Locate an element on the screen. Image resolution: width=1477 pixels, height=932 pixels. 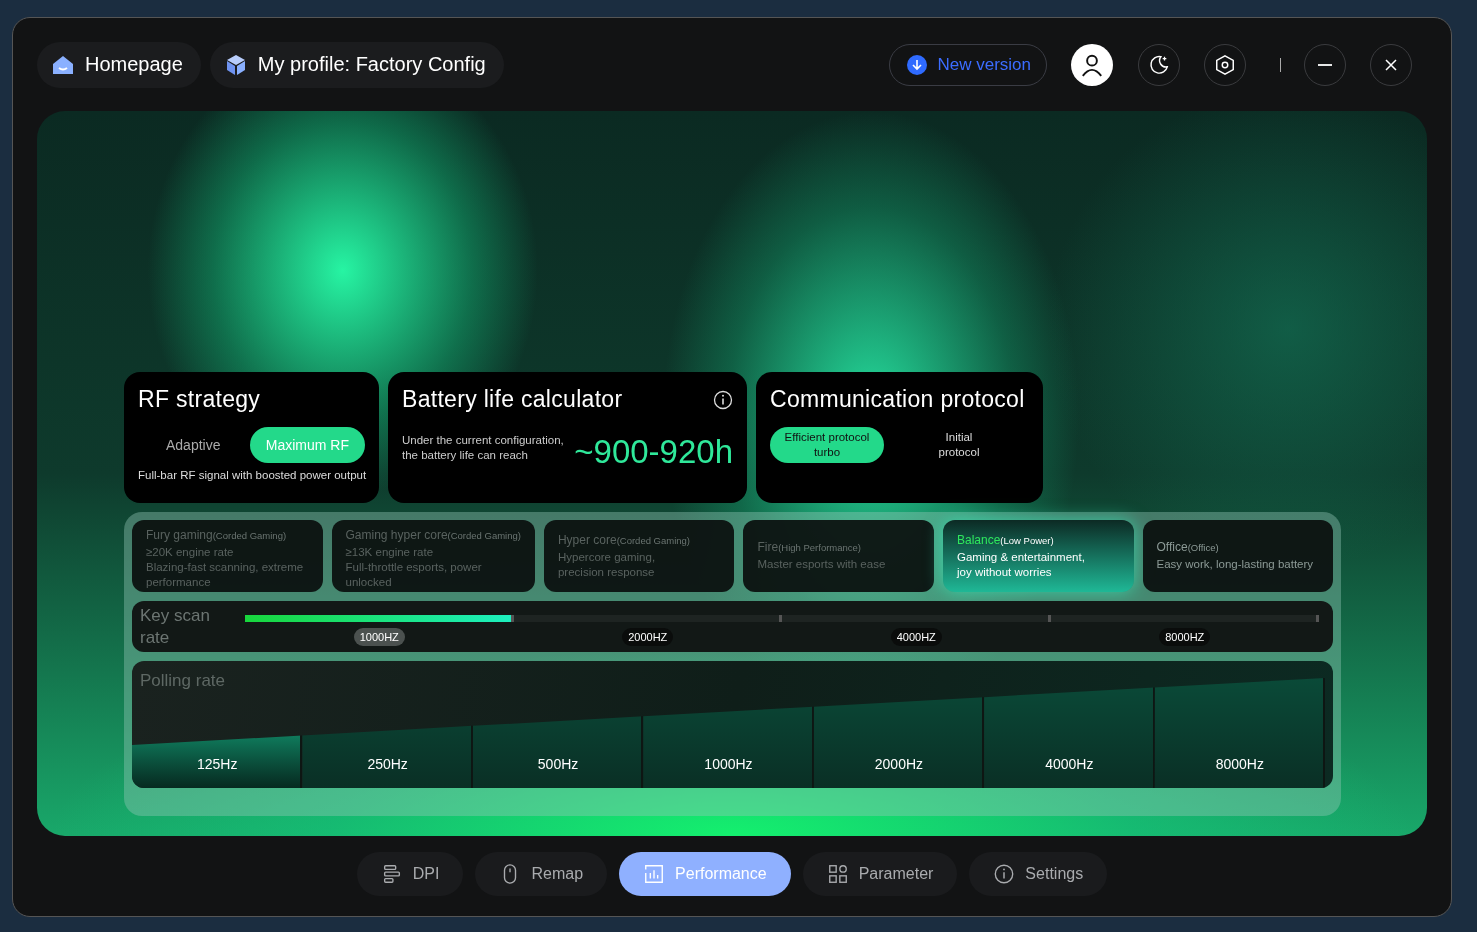
minimize-icon is located at coordinates (1325, 64).